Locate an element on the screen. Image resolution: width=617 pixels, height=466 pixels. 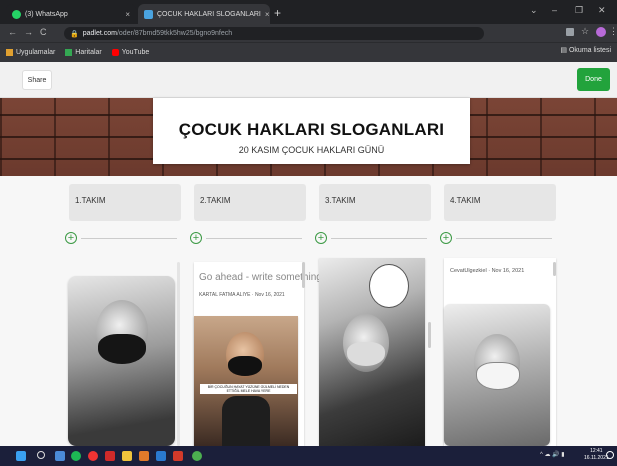
page-title: ÇOCUK HAKLARI SLOGANLARI is located at coordinates (311, 129).